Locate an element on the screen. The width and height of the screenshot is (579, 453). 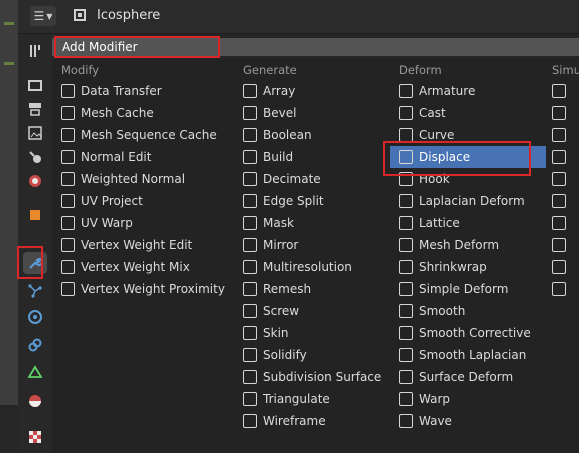
menu-item-wireframe: Wireframe is located at coordinates (318, 421).